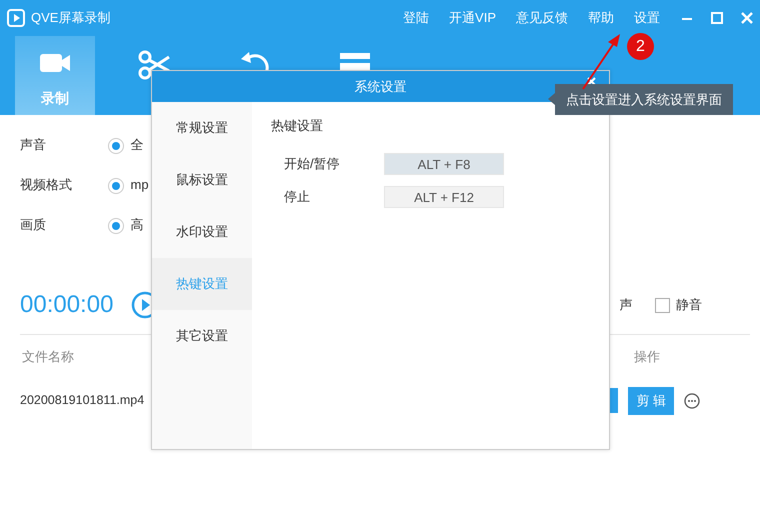 This screenshot has width=760, height=520. Describe the element at coordinates (33, 225) in the screenshot. I see `setting-label: 画质` at that location.